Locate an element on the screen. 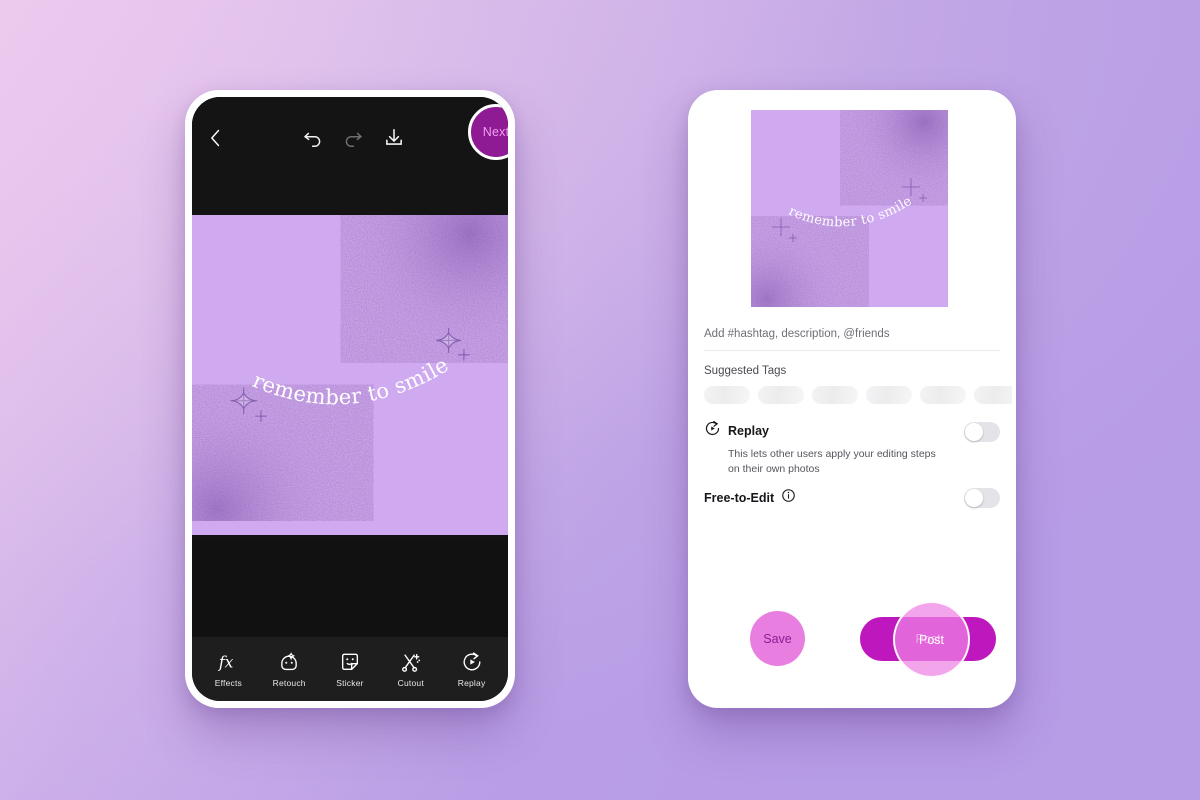 Image resolution: width=1200 pixels, height=800 pixels. info-circle-icon is located at coordinates (788, 498).